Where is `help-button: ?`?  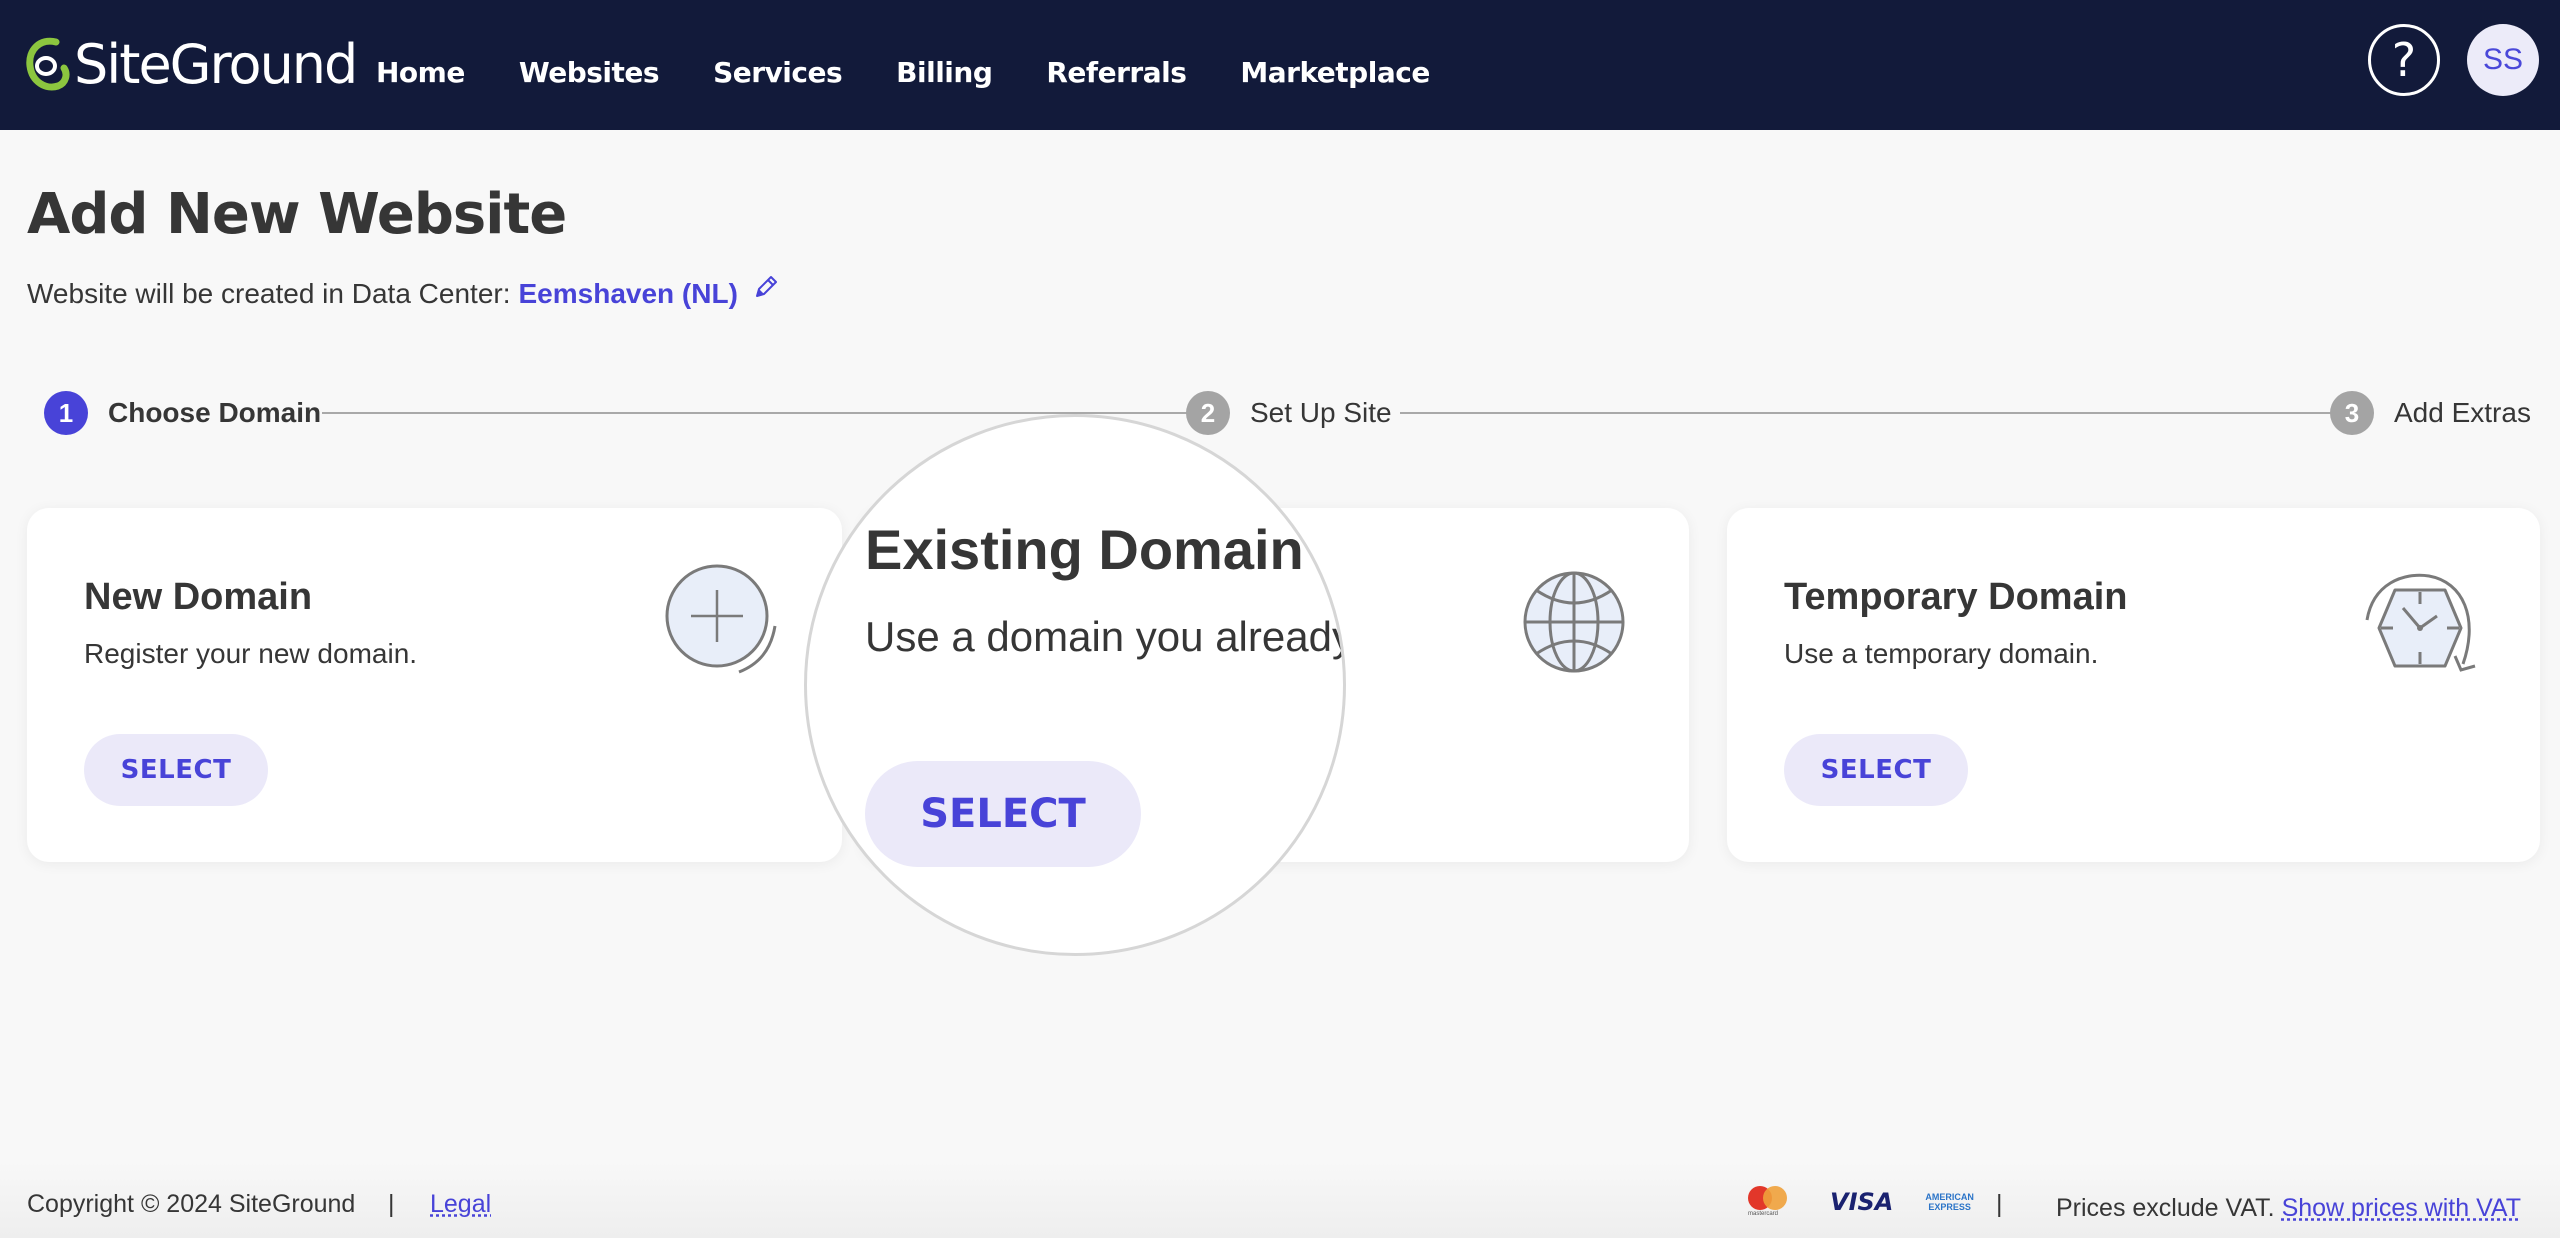
help-button: ? is located at coordinates (2404, 60).